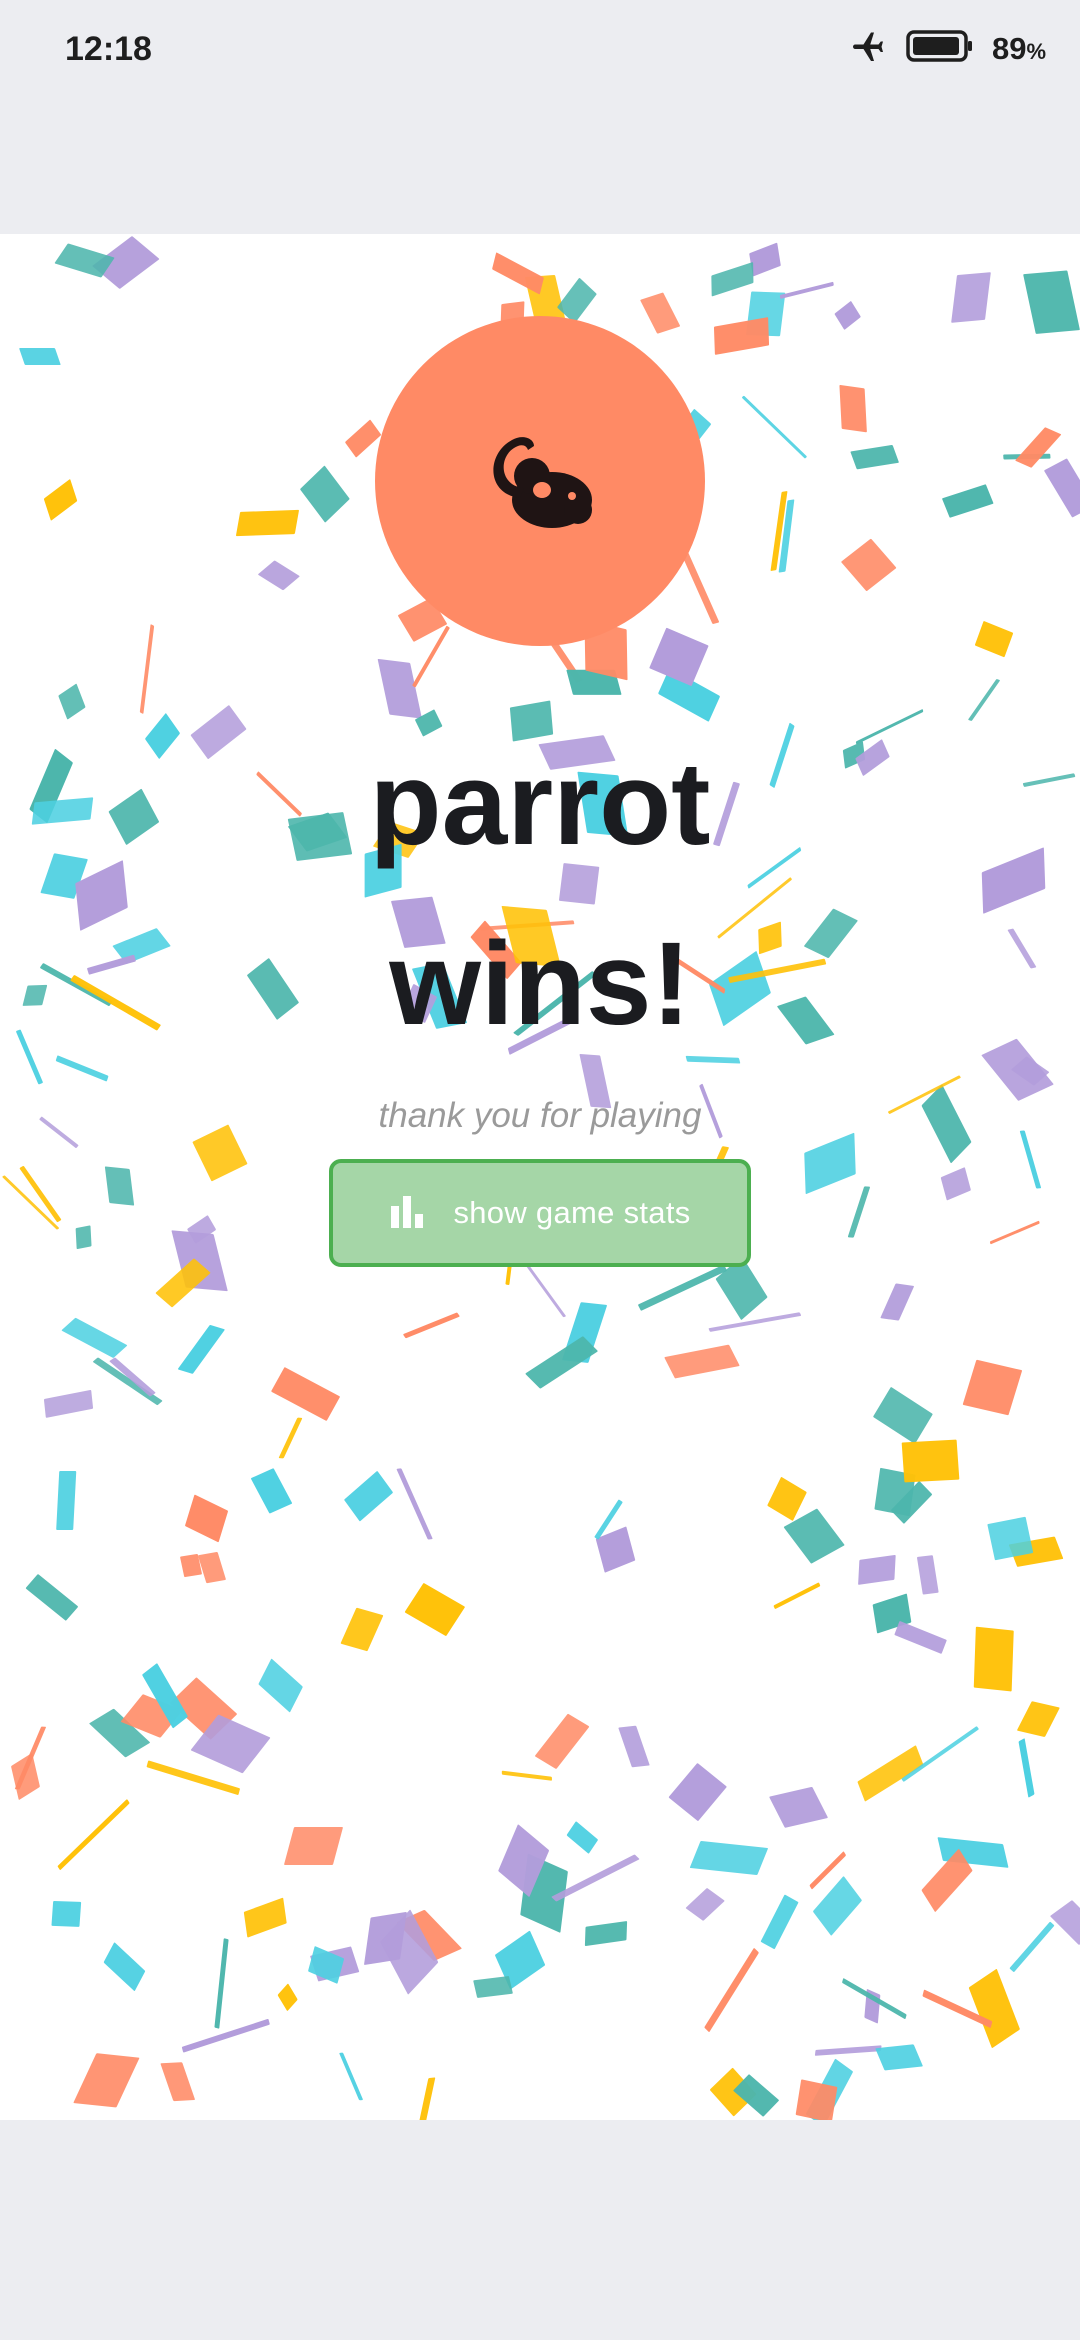 The width and height of the screenshot is (1080, 2340). I want to click on battery-unit: %, so click(1036, 51).